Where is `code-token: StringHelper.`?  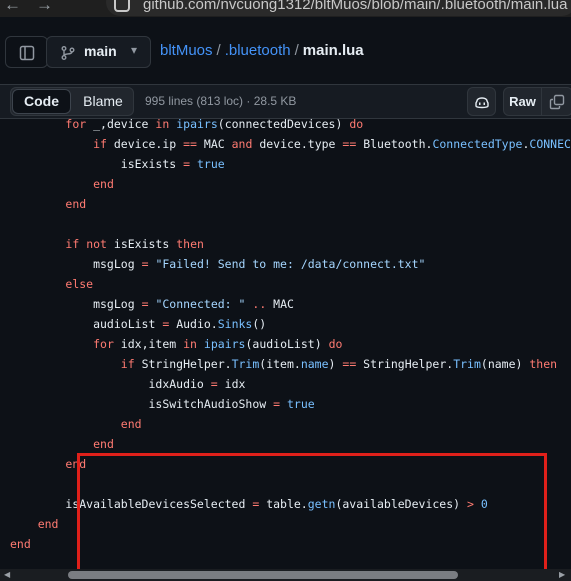
code-token: StringHelper. is located at coordinates (405, 364).